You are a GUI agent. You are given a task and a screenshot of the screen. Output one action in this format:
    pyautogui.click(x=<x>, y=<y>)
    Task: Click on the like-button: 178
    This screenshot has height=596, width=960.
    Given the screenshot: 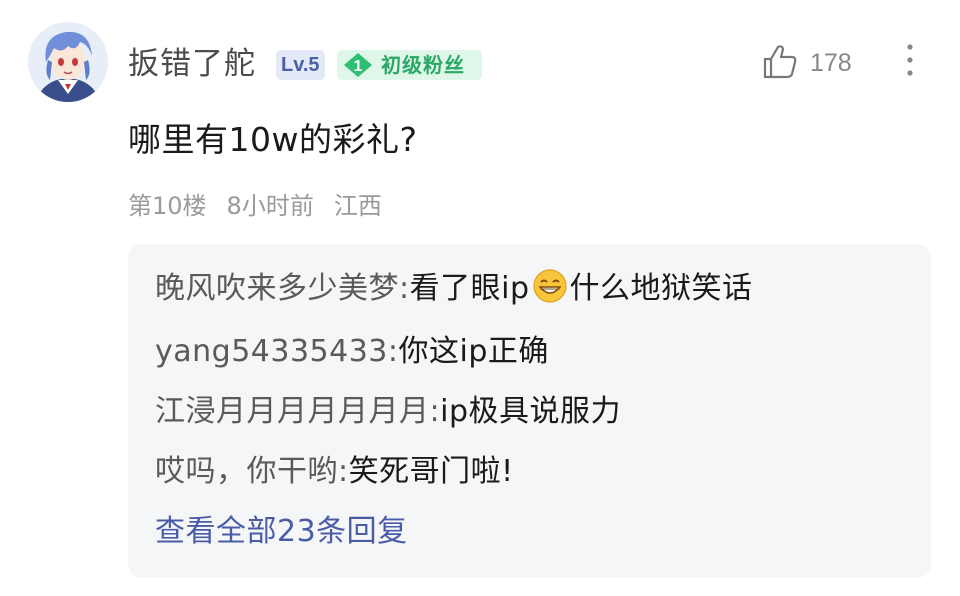 What is the action you would take?
    pyautogui.click(x=810, y=62)
    